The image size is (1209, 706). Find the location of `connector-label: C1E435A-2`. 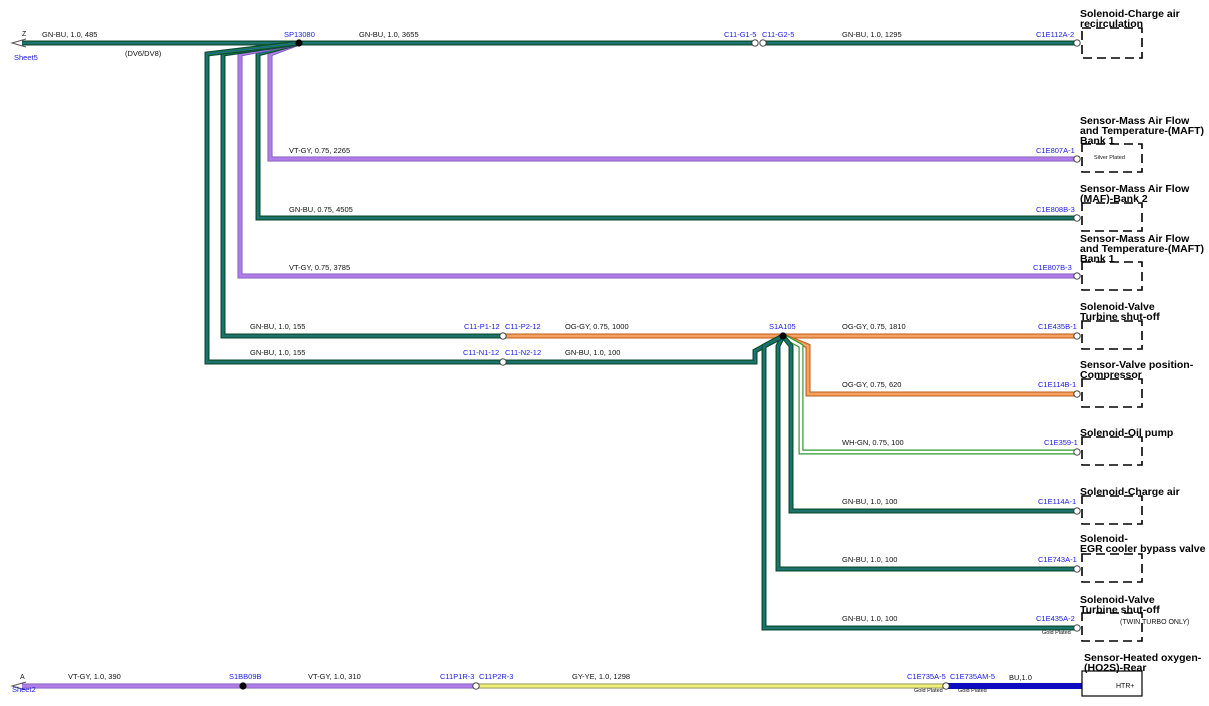

connector-label: C1E435A-2 is located at coordinates (1055, 618).